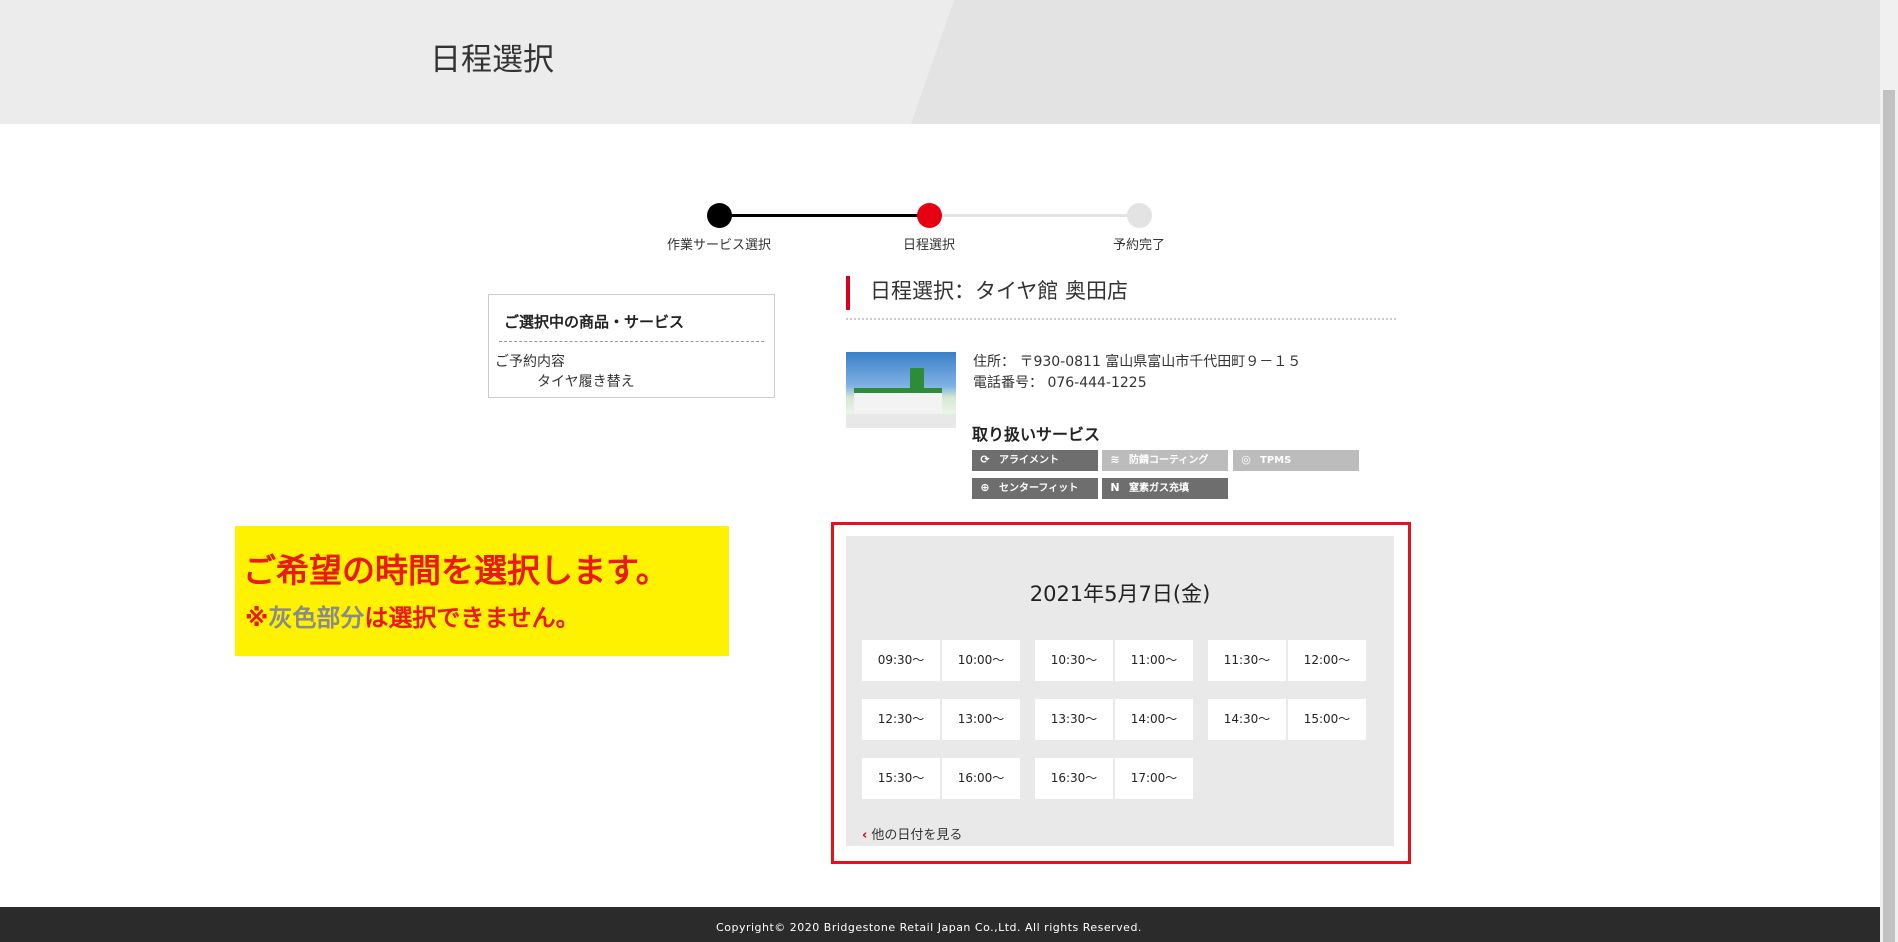 Image resolution: width=1898 pixels, height=942 pixels. I want to click on shop-phone: 電話番号： 076-444-1225, so click(1060, 383).